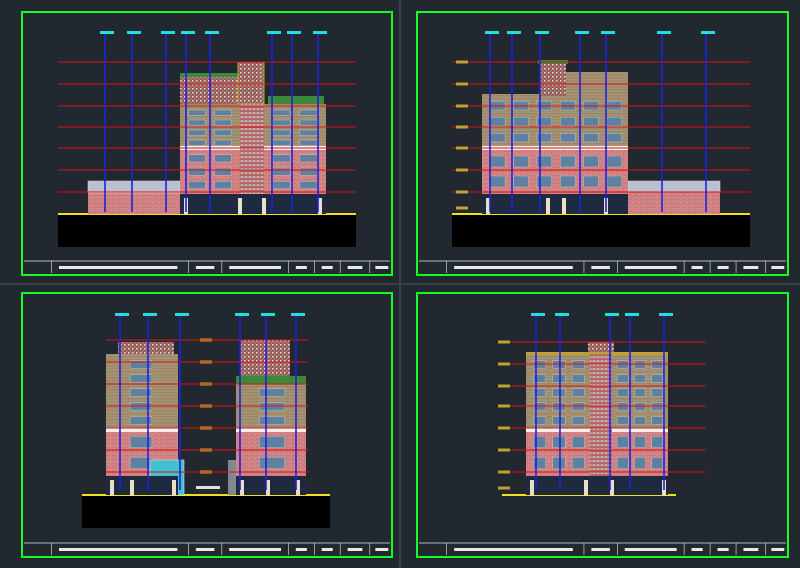 The height and width of the screenshot is (568, 800). What do you see at coordinates (594, 83) in the screenshot?
I see `upper-setback` at bounding box center [594, 83].